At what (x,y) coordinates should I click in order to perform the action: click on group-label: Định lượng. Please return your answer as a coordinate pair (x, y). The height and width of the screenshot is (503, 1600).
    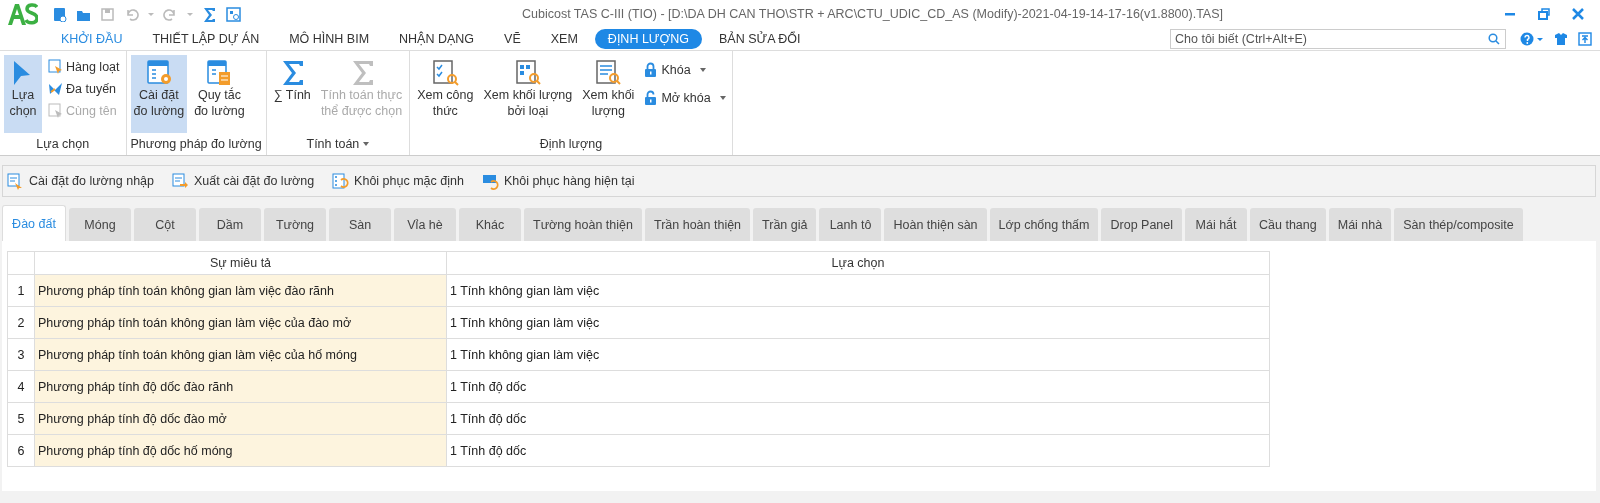
    Looking at the image, I should click on (571, 144).